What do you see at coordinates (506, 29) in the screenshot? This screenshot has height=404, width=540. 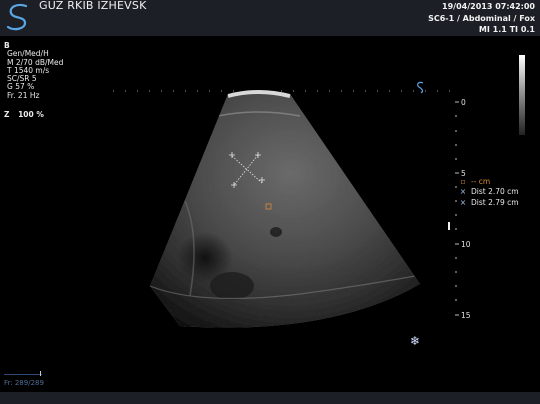 I see `safety-indices: MI 1.1 TI 0.1` at bounding box center [506, 29].